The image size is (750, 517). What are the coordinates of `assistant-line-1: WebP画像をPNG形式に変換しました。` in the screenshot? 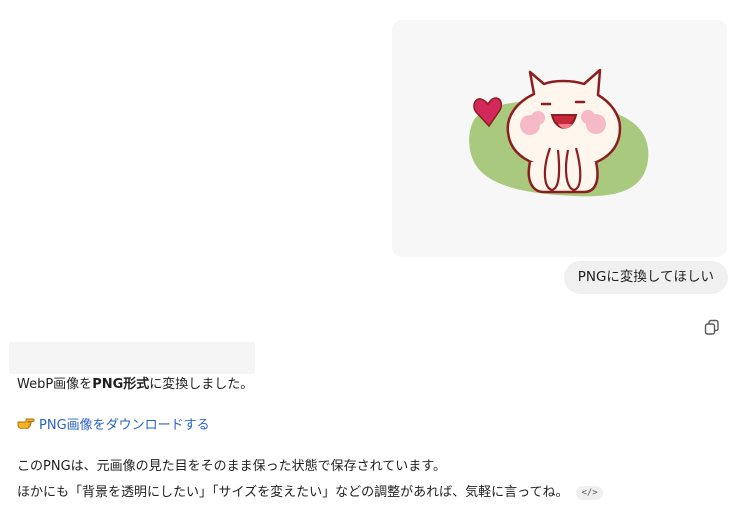 It's located at (135, 385).